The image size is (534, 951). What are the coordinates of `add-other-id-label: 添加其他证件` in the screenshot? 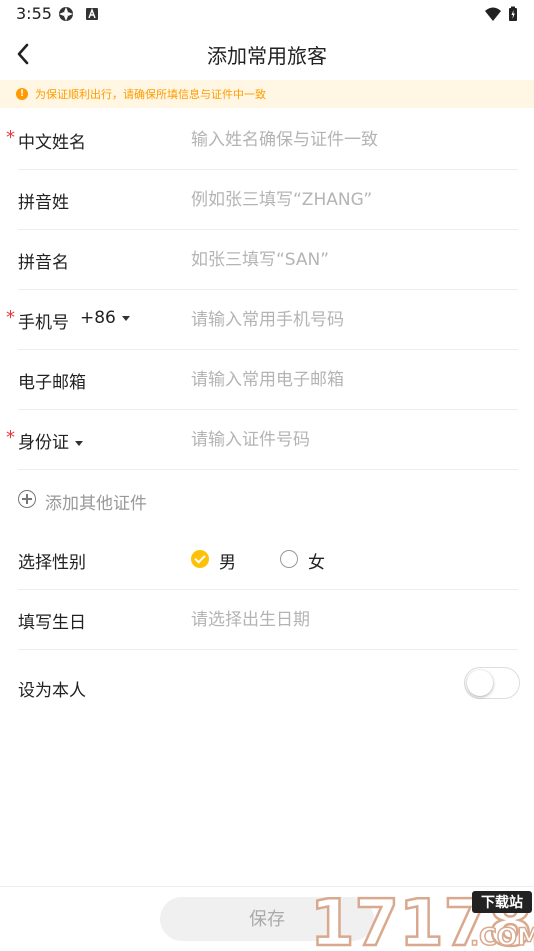 It's located at (96, 504).